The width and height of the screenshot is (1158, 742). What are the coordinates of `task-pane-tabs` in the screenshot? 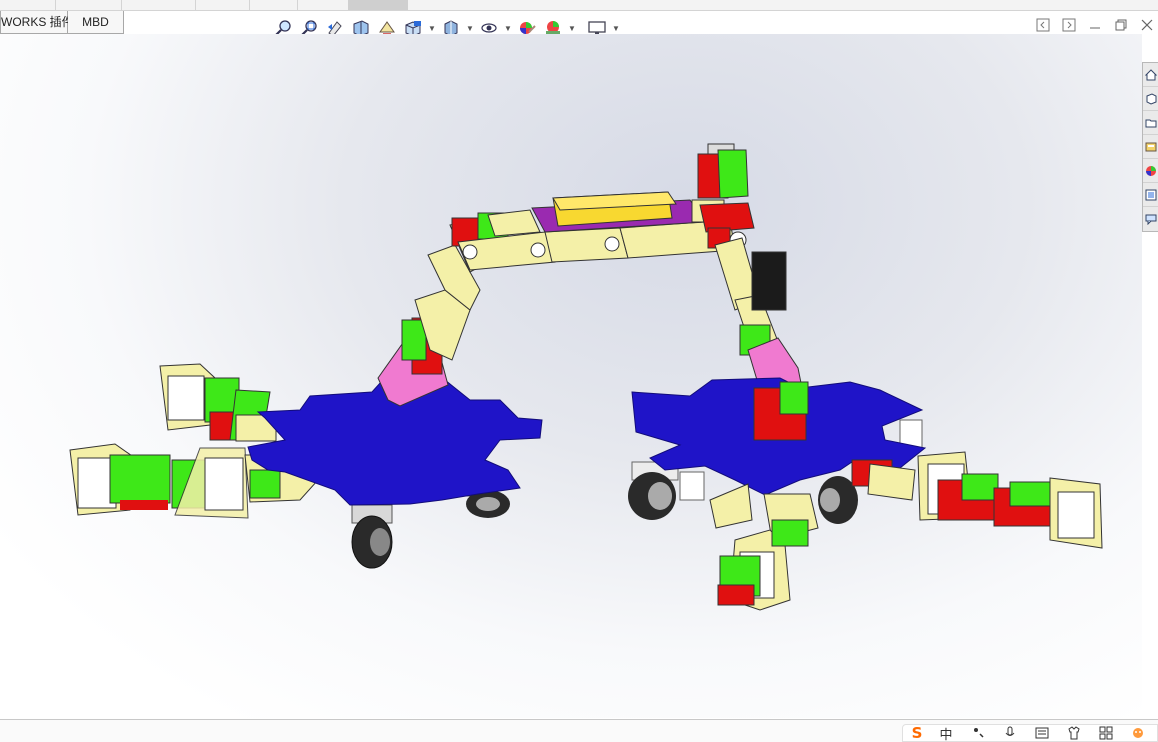 It's located at (1150, 147).